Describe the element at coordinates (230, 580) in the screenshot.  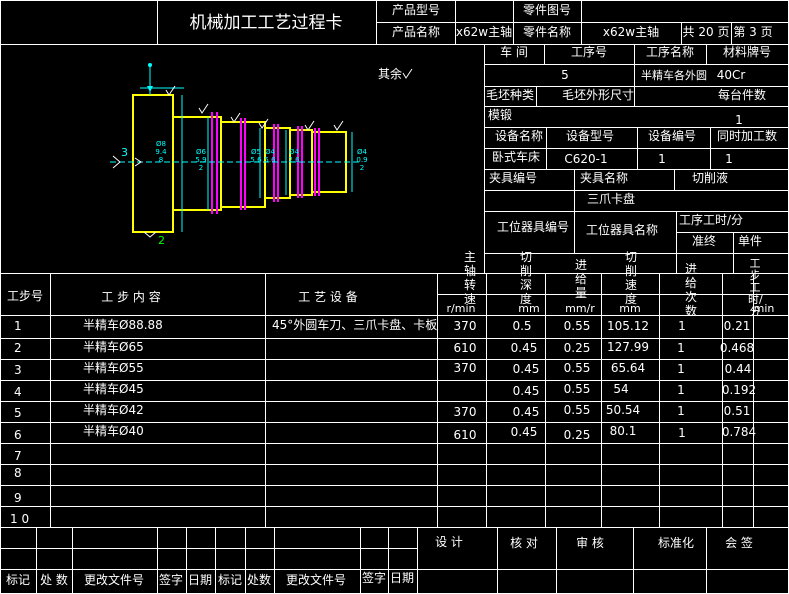
I see `mark-label-2: 标记` at that location.